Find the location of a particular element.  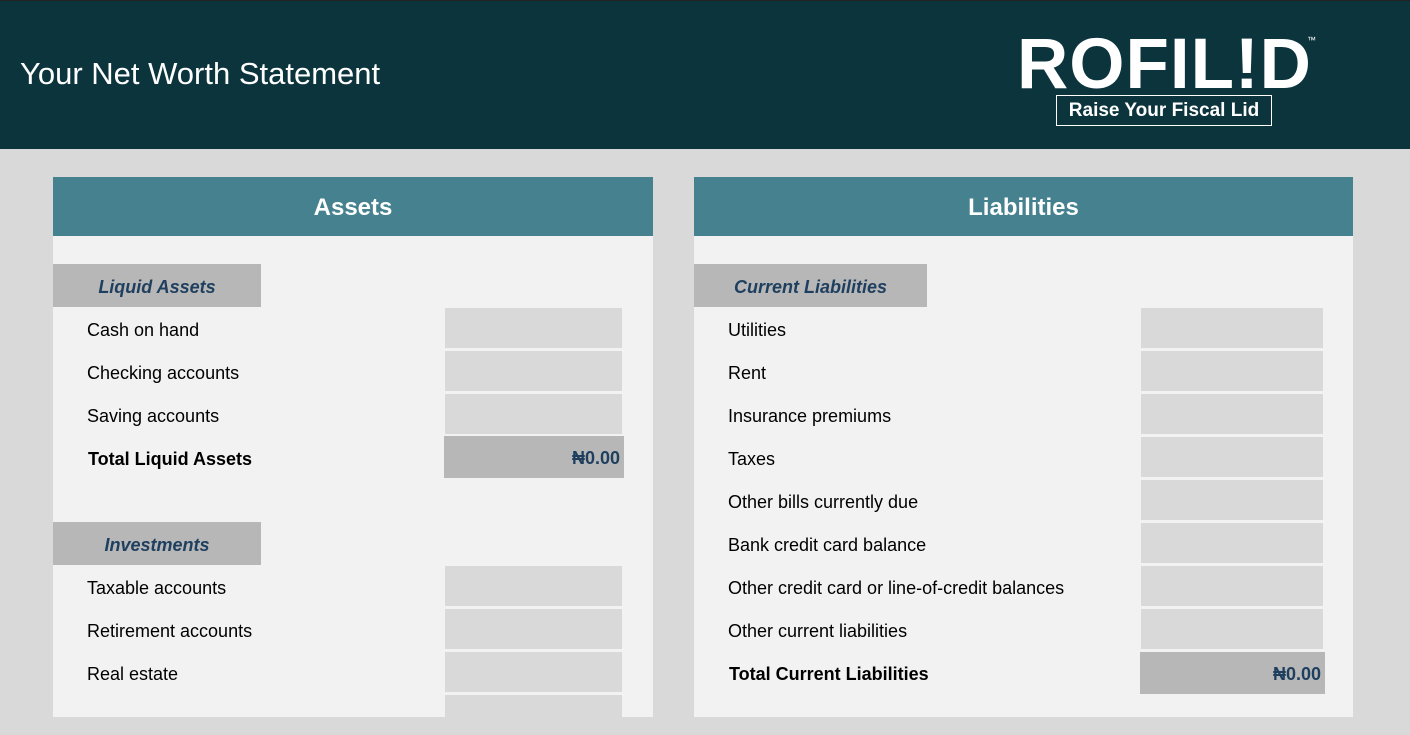

logo-wordmark: ROFIL!D is located at coordinates (1164, 64).